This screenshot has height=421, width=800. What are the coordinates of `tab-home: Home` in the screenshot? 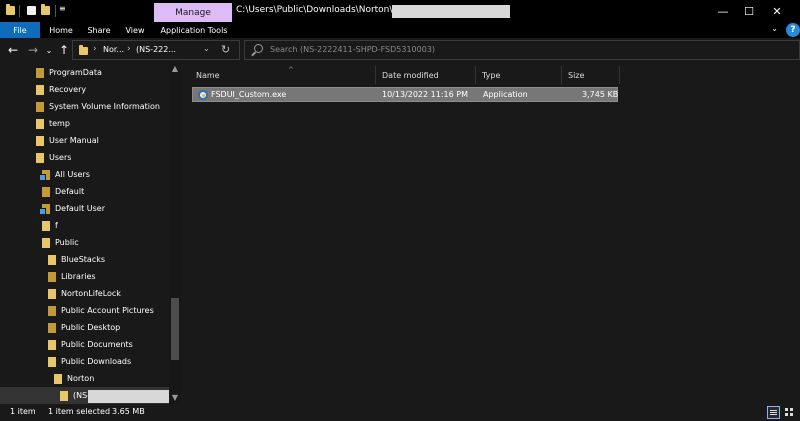 It's located at (61, 30).